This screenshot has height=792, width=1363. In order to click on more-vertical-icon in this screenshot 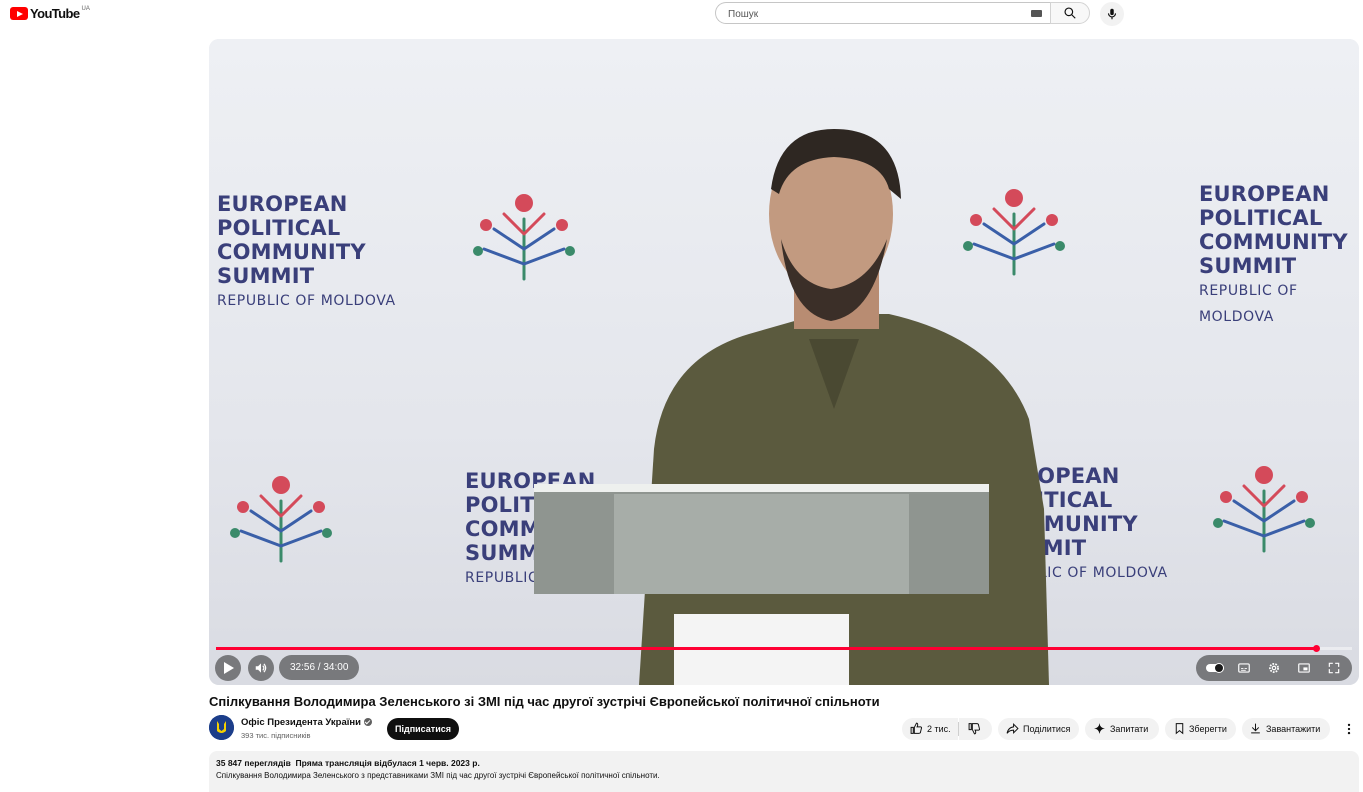, I will do `click(1349, 729)`.